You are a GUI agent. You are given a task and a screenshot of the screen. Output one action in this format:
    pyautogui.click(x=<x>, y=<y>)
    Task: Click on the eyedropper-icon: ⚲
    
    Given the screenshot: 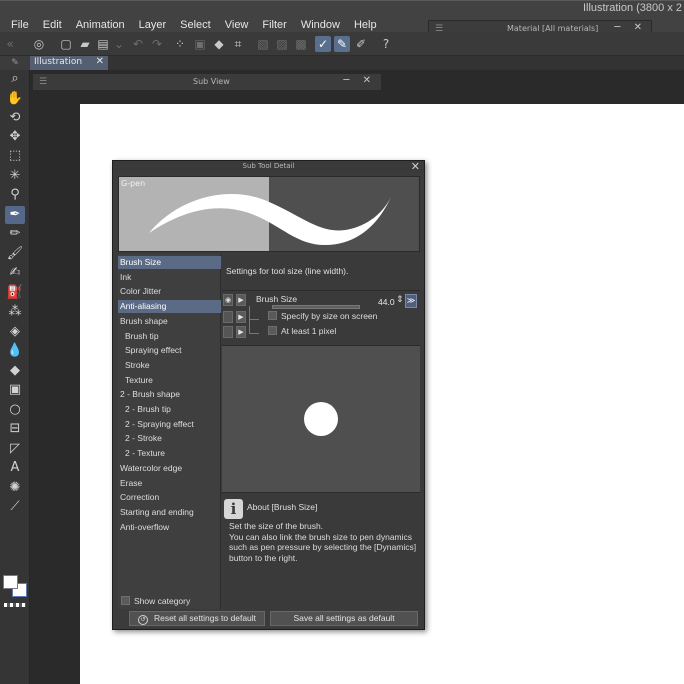 What is the action you would take?
    pyautogui.click(x=15, y=195)
    